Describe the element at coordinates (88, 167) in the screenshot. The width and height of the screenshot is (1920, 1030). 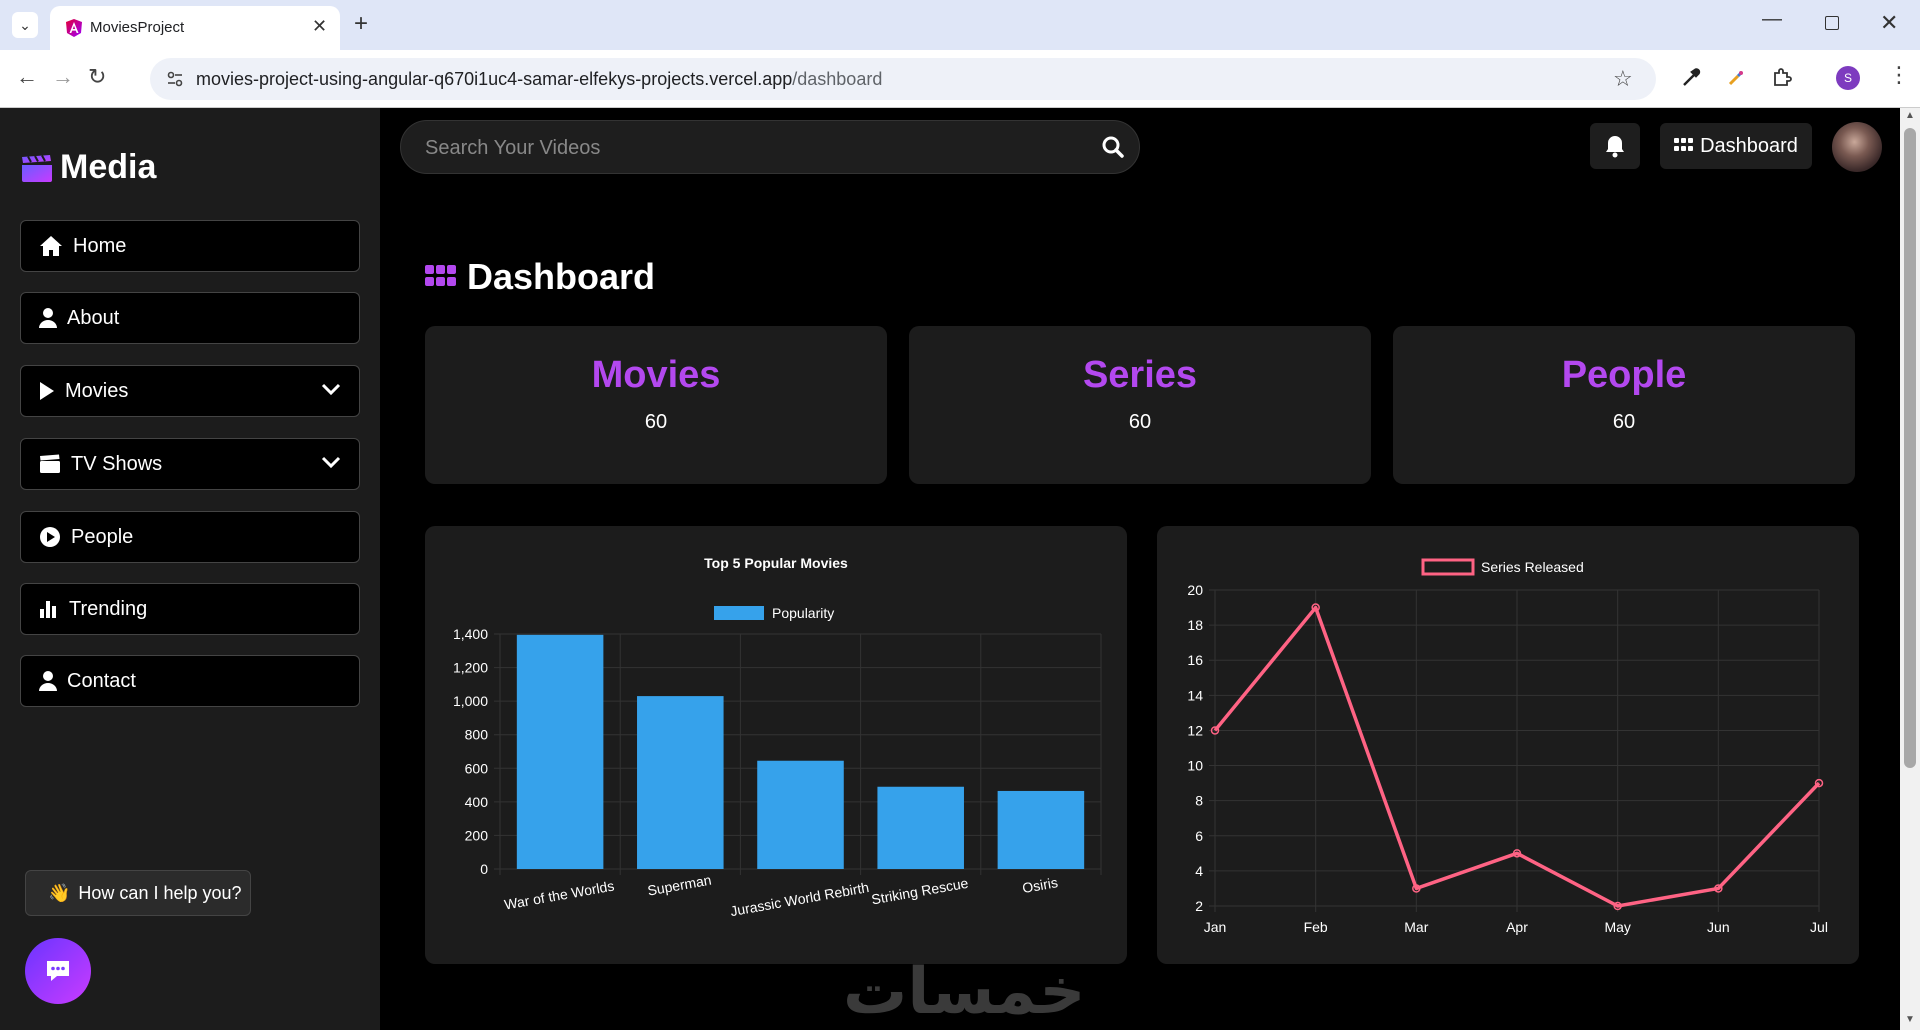
I see `brand-logo: Media` at that location.